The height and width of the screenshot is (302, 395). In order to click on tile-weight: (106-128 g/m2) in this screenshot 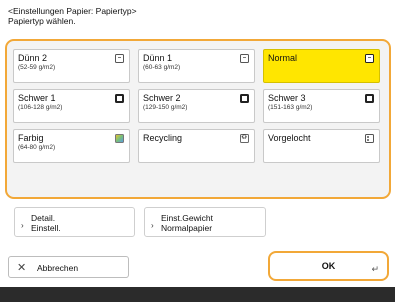, I will do `click(40, 107)`.